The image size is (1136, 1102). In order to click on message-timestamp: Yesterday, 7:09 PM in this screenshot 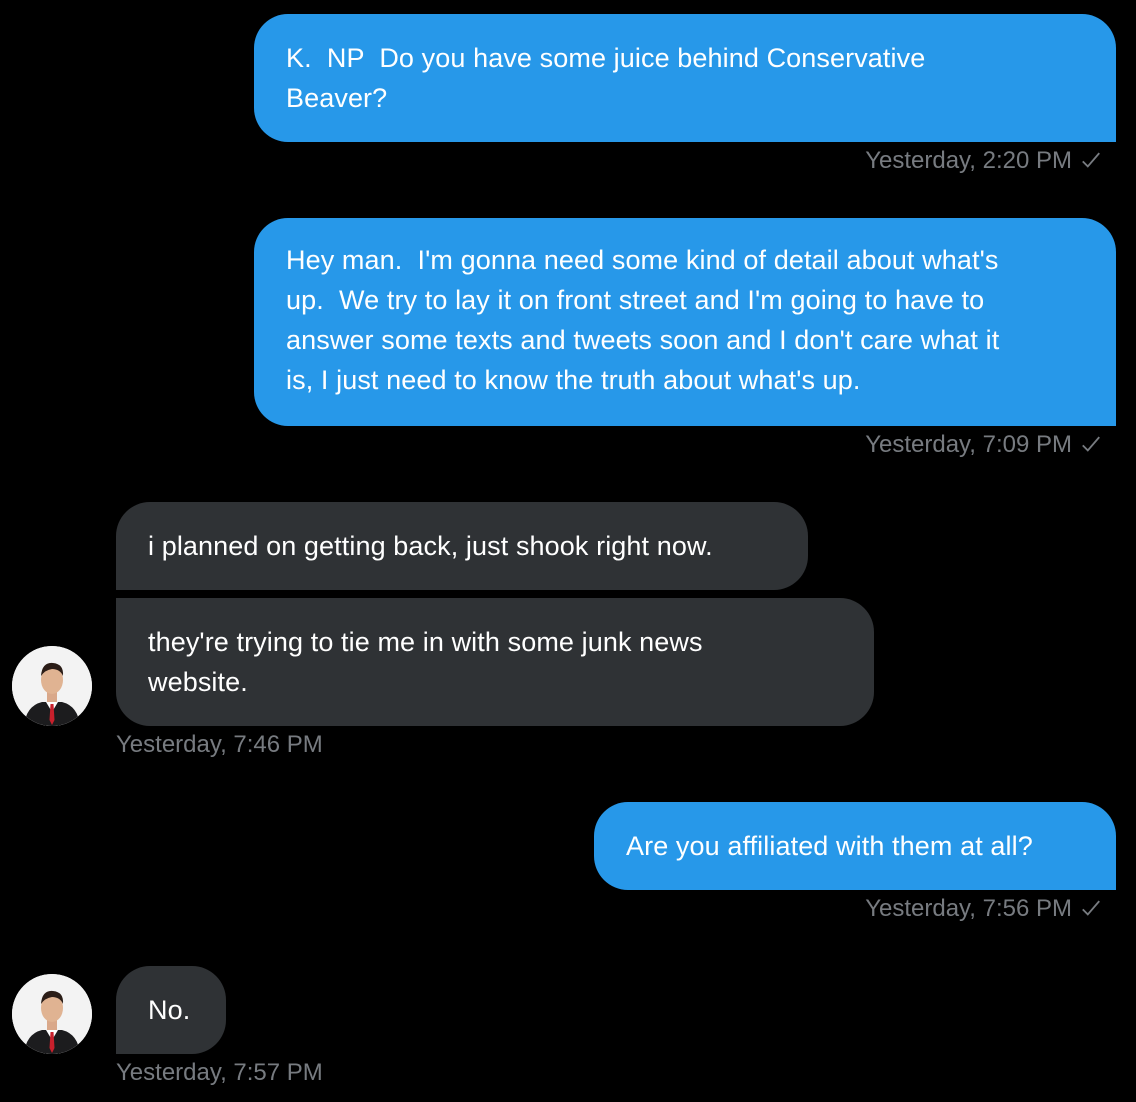, I will do `click(983, 445)`.